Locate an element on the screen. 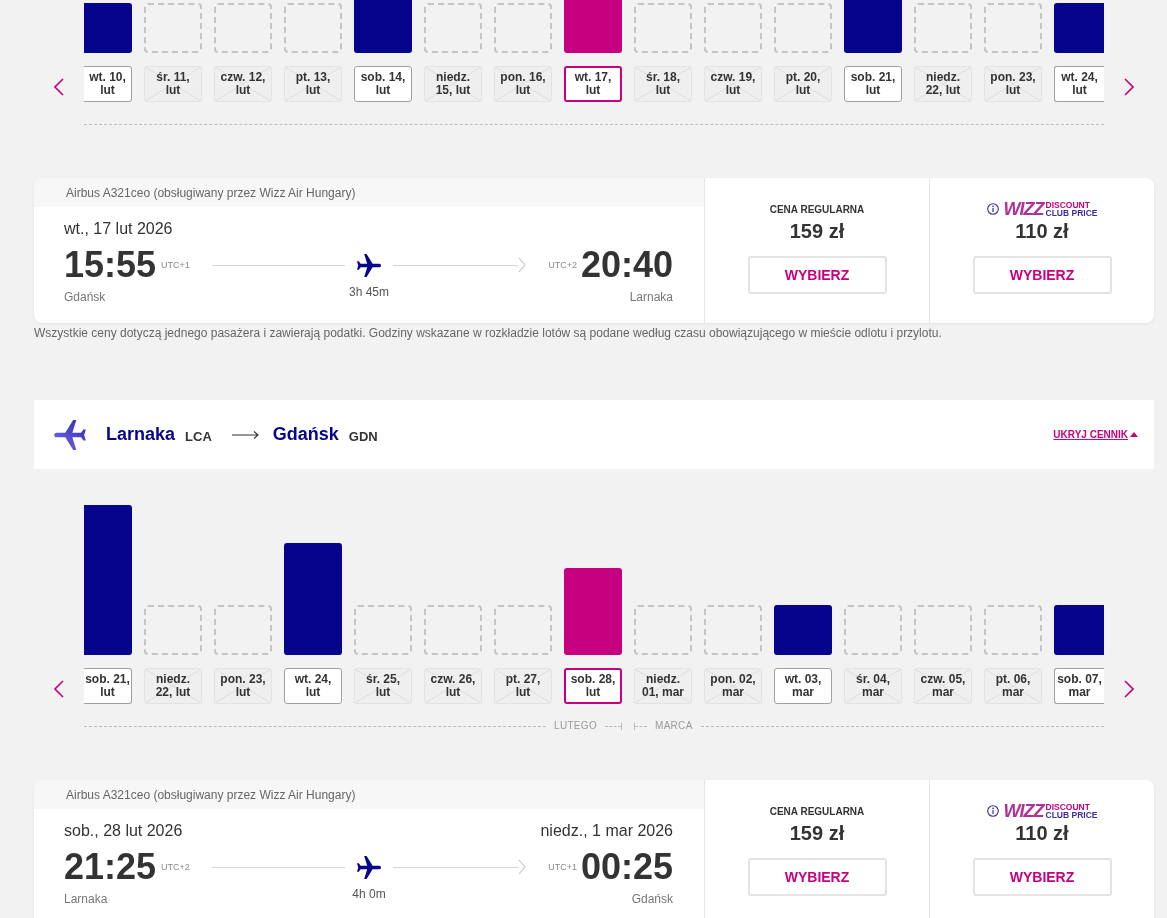 The image size is (1167, 918). airport-code: LCA is located at coordinates (198, 435).